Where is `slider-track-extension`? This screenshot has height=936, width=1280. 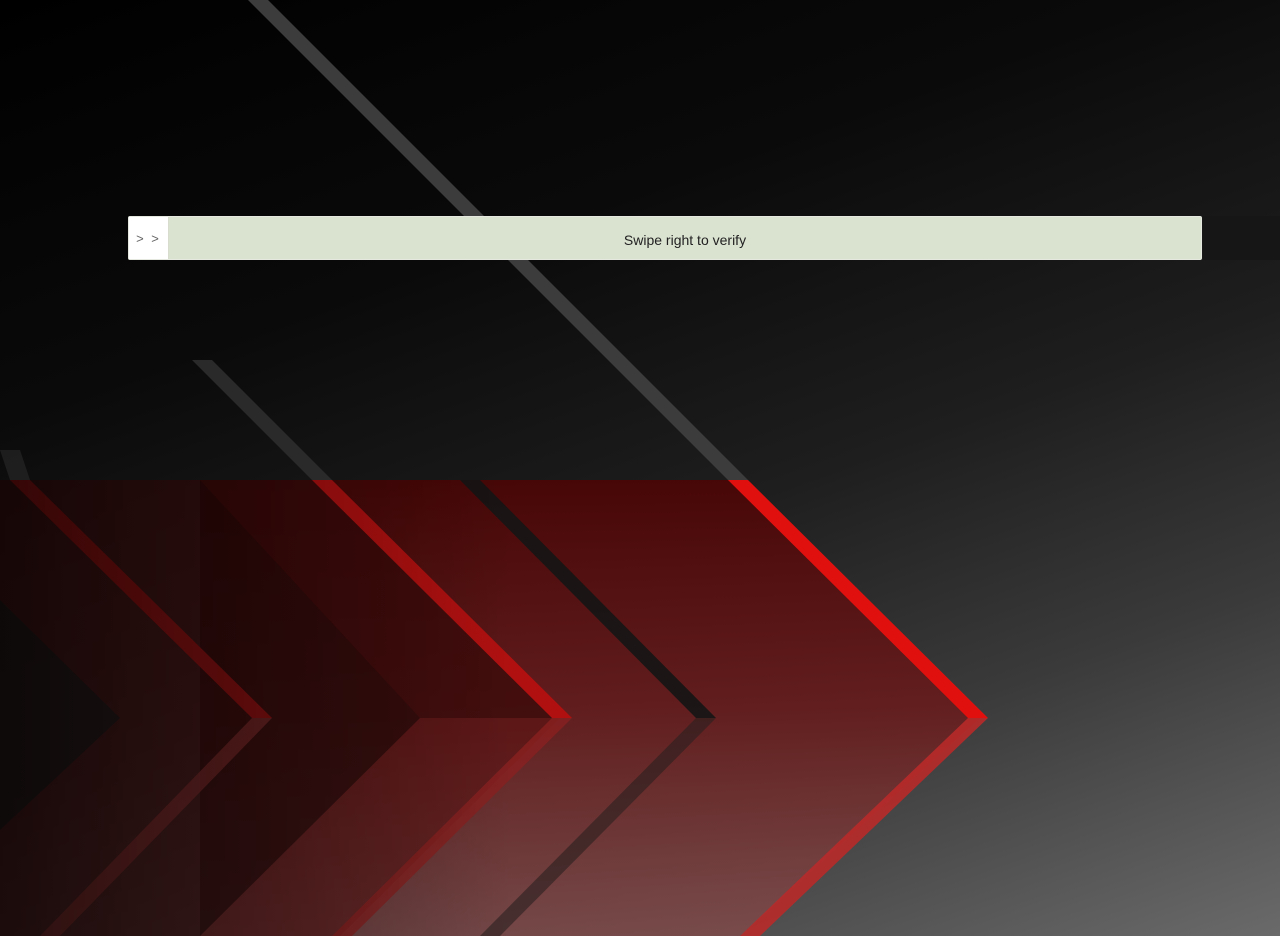 slider-track-extension is located at coordinates (1241, 238).